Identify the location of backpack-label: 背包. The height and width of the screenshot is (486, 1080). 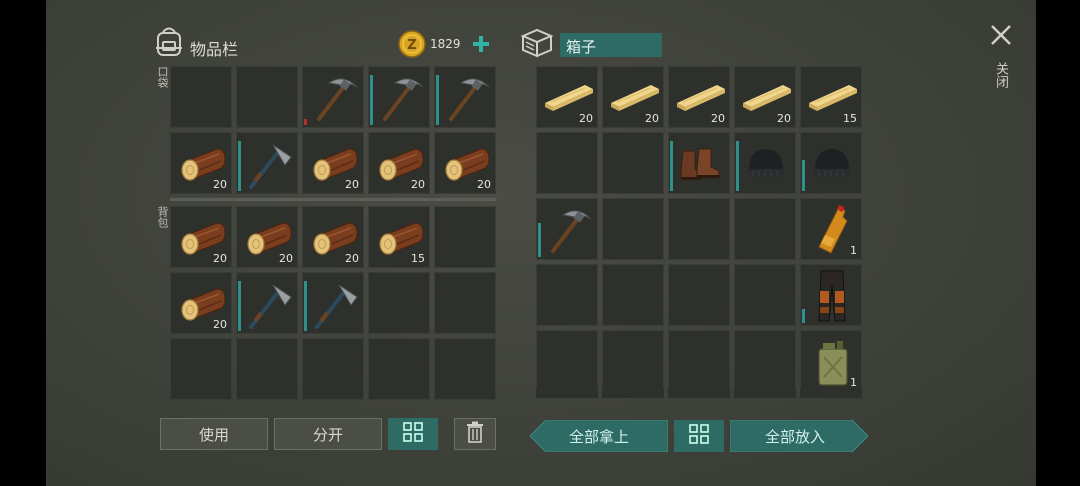
(162, 217).